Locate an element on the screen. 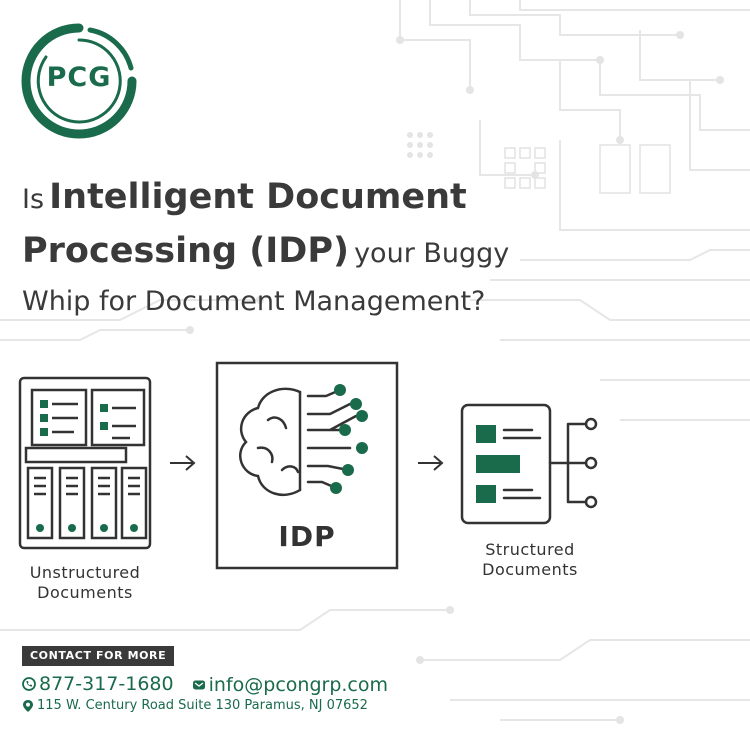  email-link: info@pcongrp.com is located at coordinates (290, 685).